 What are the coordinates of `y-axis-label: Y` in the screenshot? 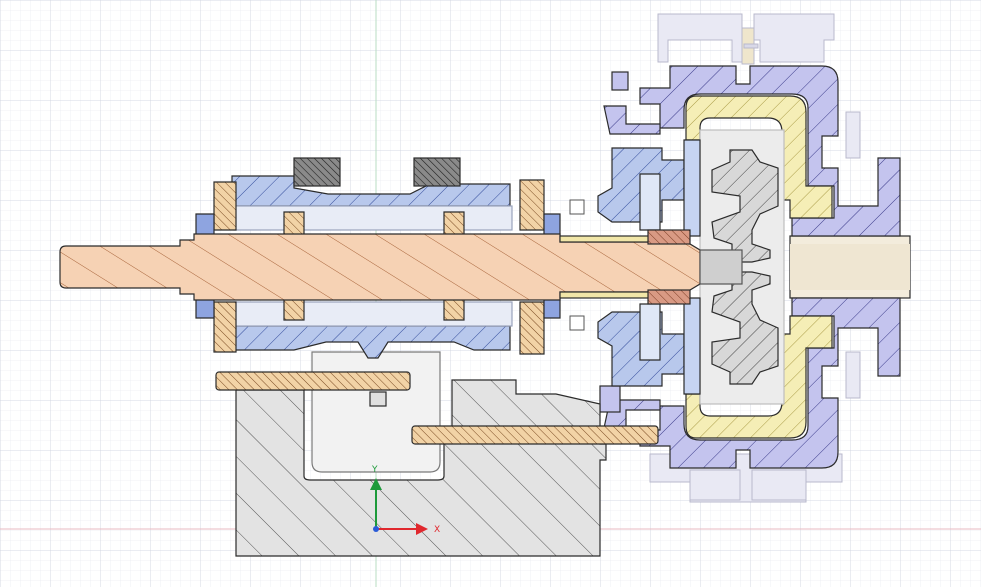 It's located at (374, 470).